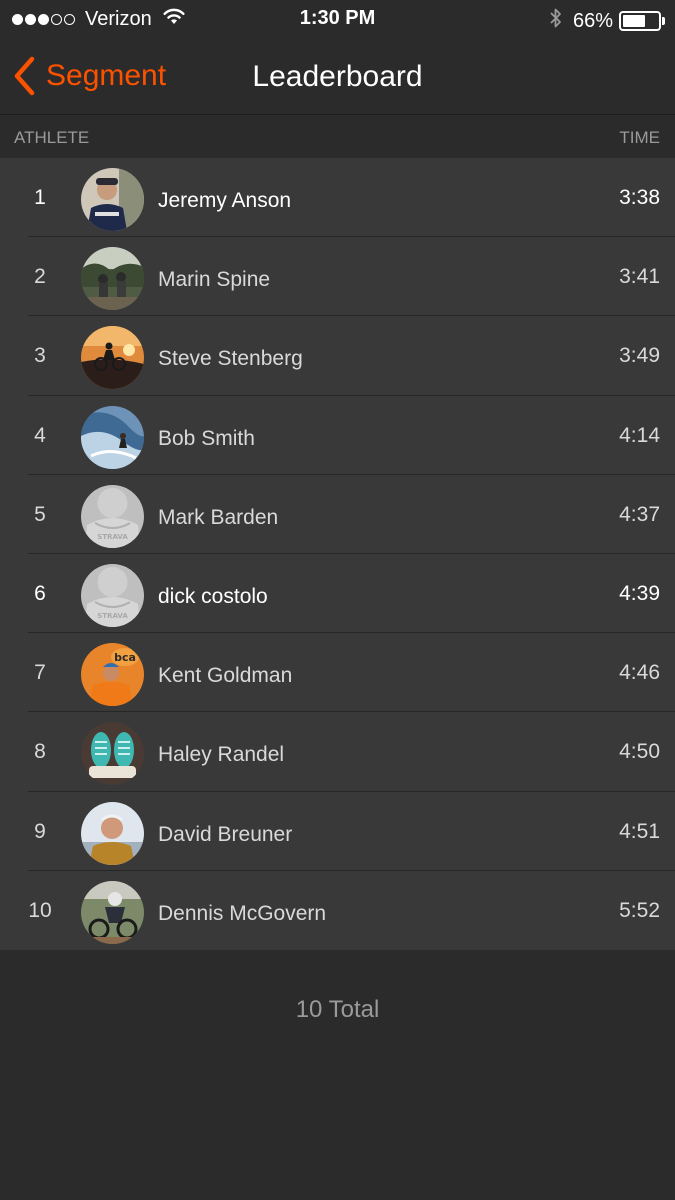 This screenshot has height=1200, width=675. What do you see at coordinates (337, 1009) in the screenshot?
I see `leaderboard-total: 10 Total` at bounding box center [337, 1009].